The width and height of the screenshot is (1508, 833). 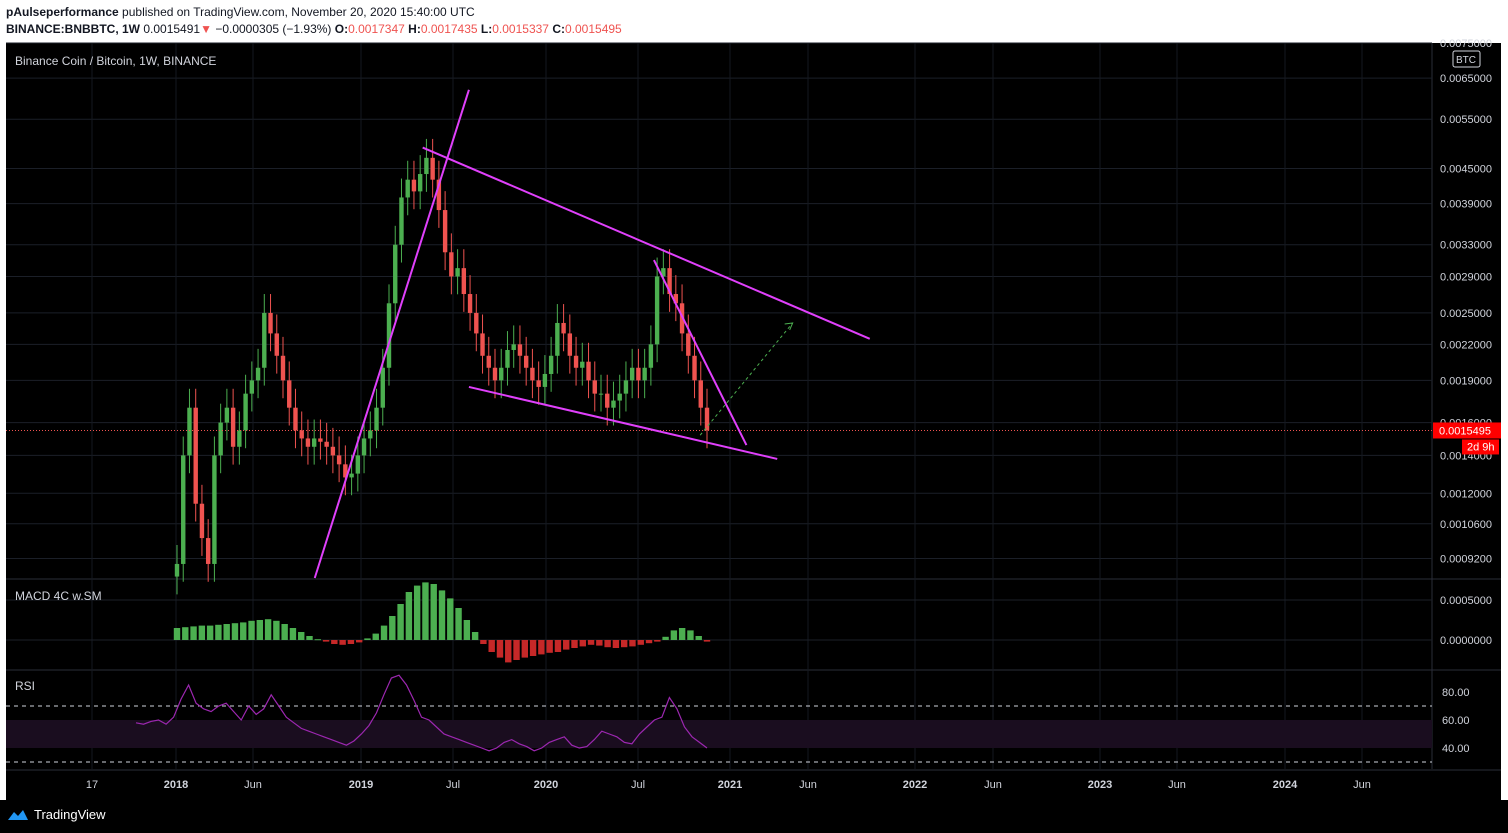 What do you see at coordinates (18, 814) in the screenshot?
I see `tradingview-logo-icon` at bounding box center [18, 814].